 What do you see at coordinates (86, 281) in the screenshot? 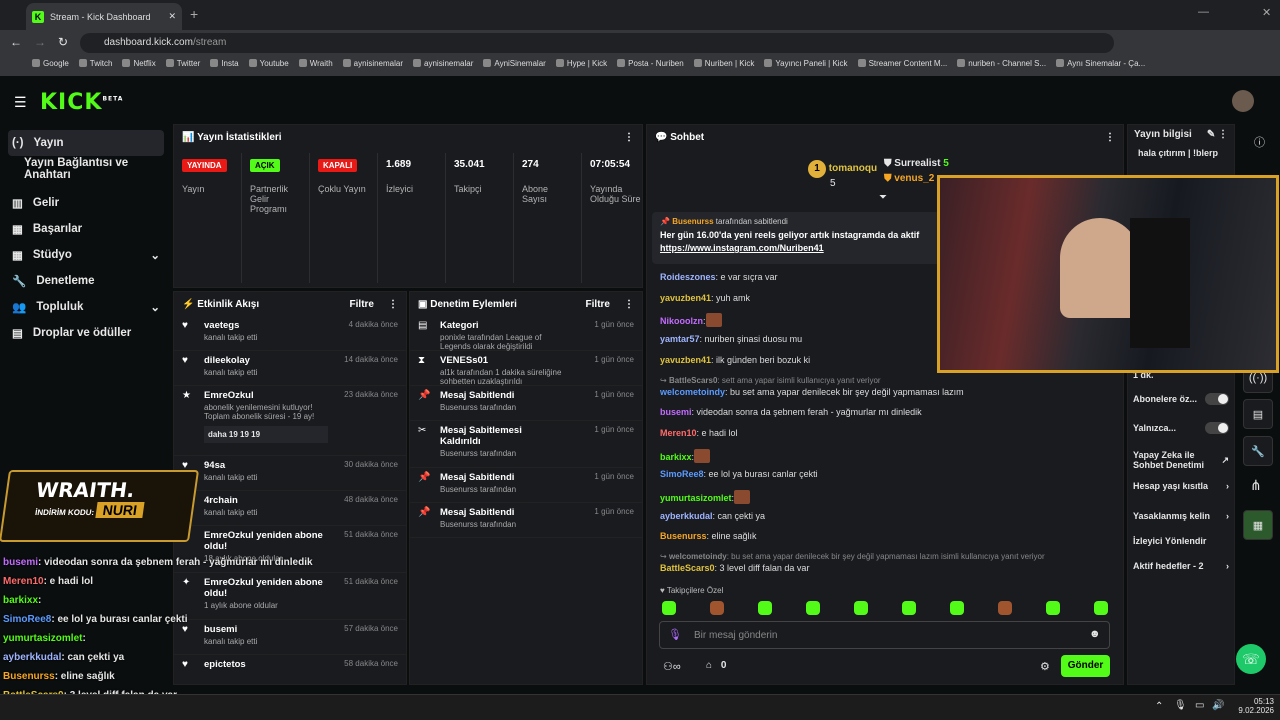
I see `sidebar-item-5: 🔧 Denetleme` at bounding box center [86, 281].